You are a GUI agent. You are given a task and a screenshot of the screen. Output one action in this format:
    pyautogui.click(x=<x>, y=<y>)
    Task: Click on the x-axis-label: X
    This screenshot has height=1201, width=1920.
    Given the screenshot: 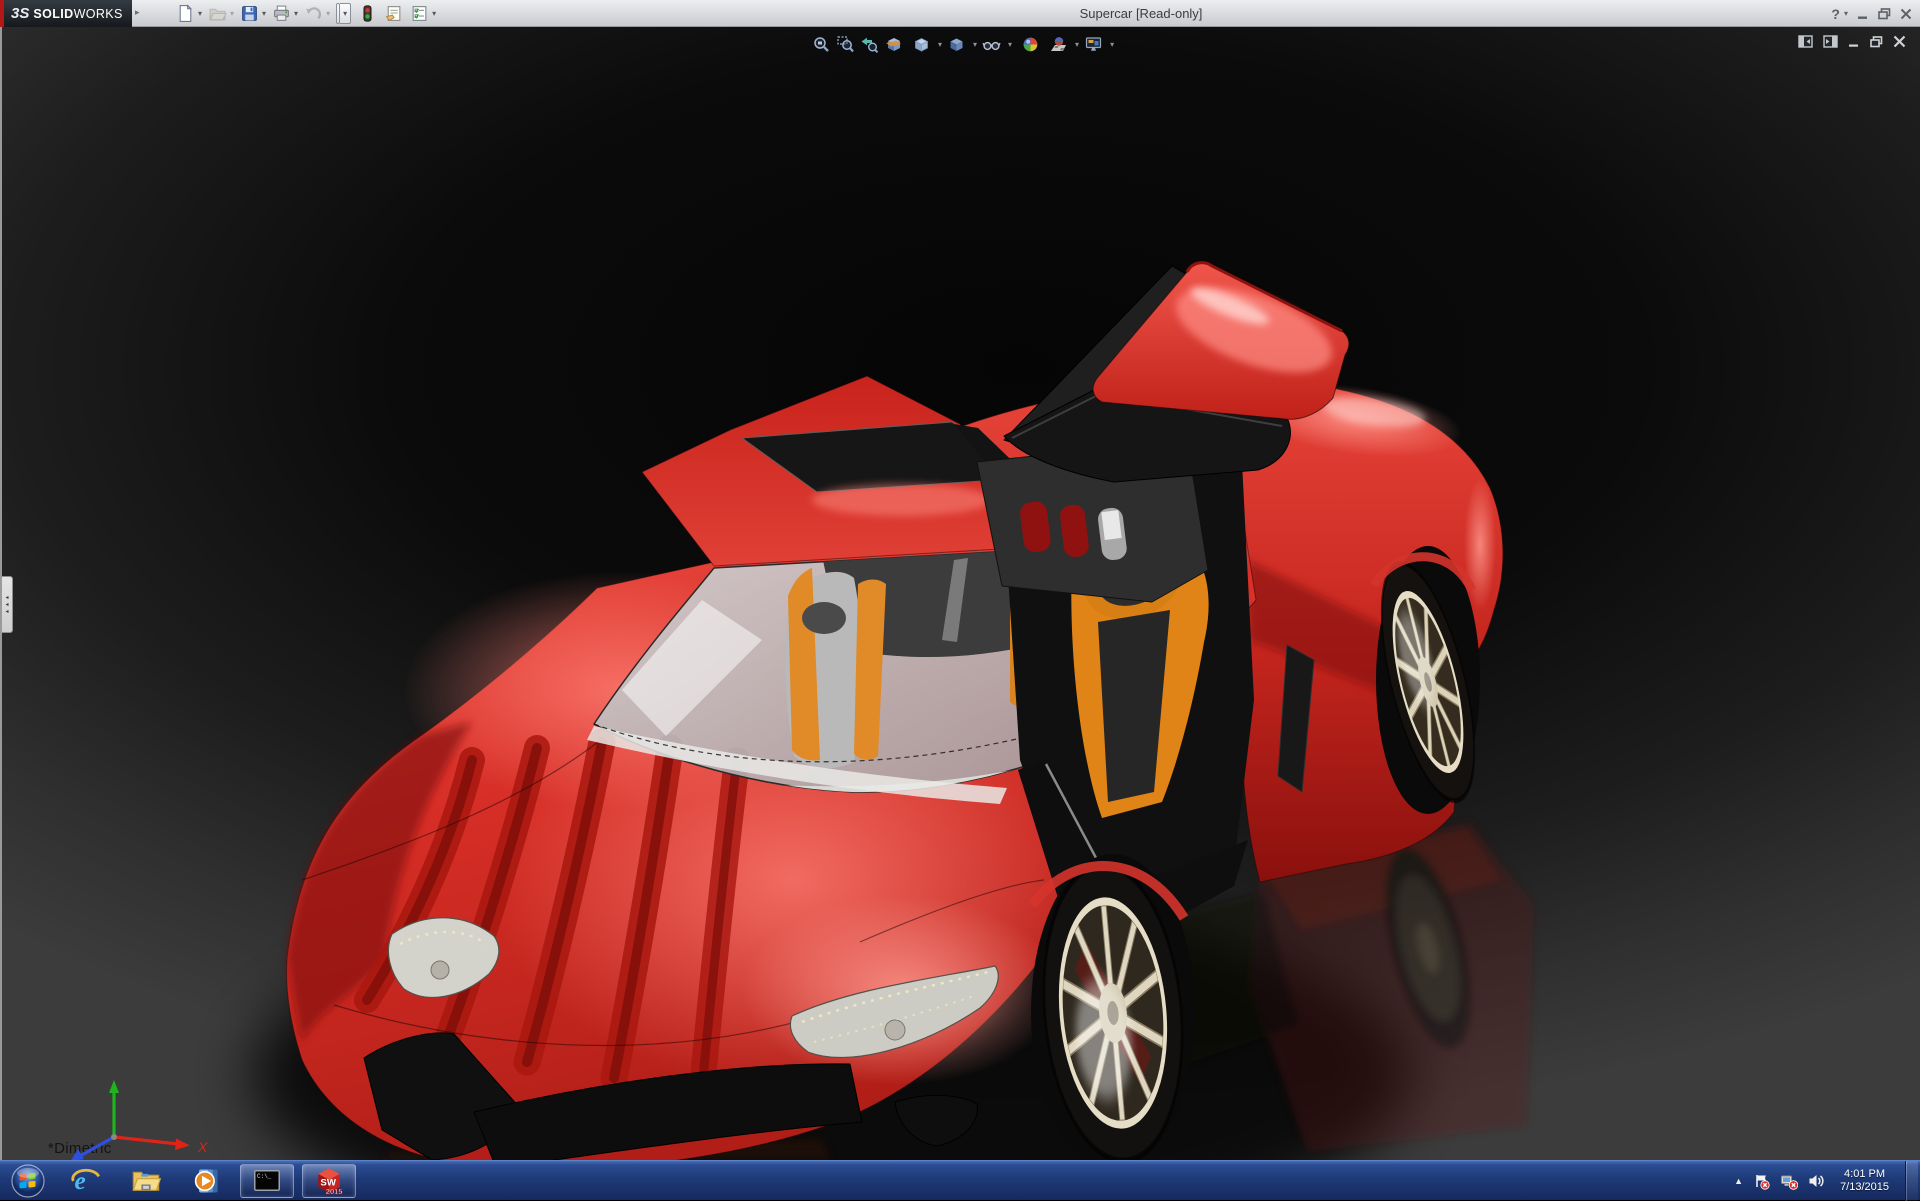 What is the action you would take?
    pyautogui.click(x=202, y=1147)
    